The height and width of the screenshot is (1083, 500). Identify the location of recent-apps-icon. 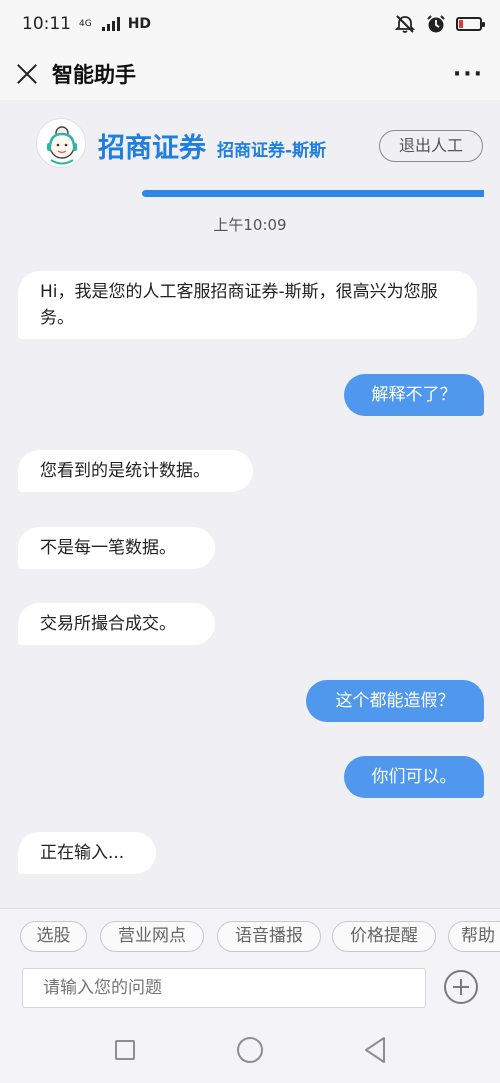
(125, 1050).